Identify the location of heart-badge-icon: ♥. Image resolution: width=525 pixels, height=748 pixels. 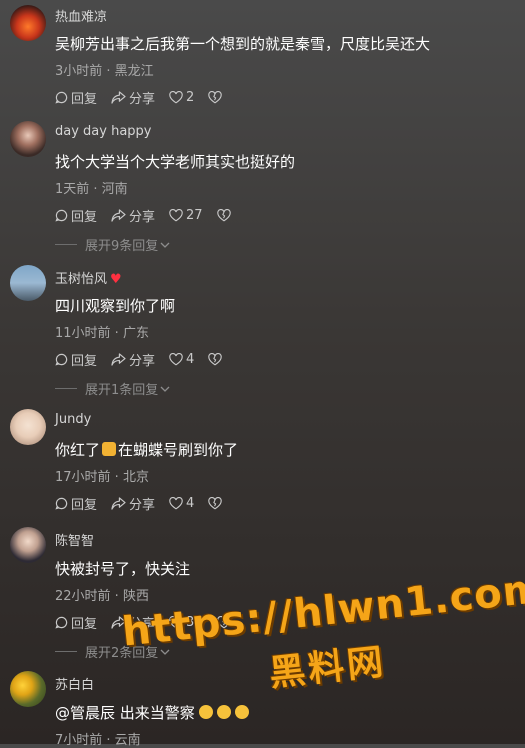
(116, 279).